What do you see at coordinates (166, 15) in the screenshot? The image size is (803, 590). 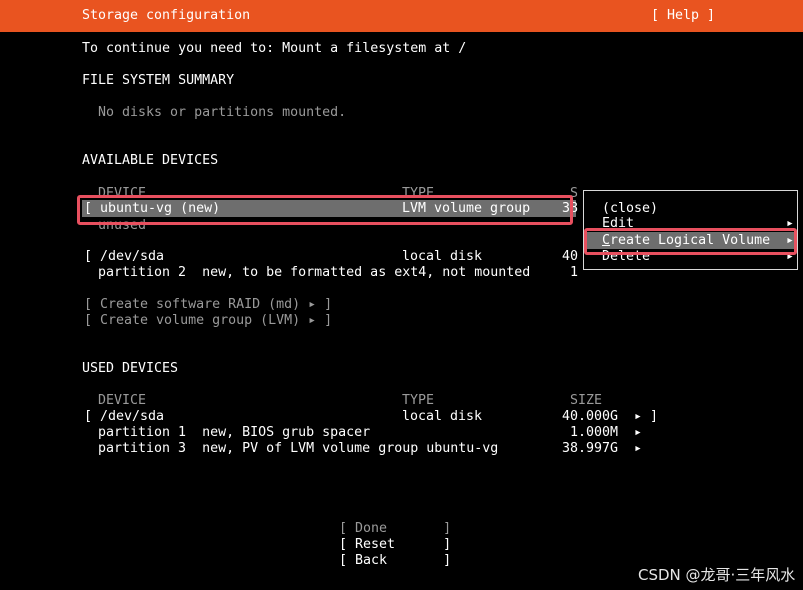 I see `page-title: Storage configuration` at bounding box center [166, 15].